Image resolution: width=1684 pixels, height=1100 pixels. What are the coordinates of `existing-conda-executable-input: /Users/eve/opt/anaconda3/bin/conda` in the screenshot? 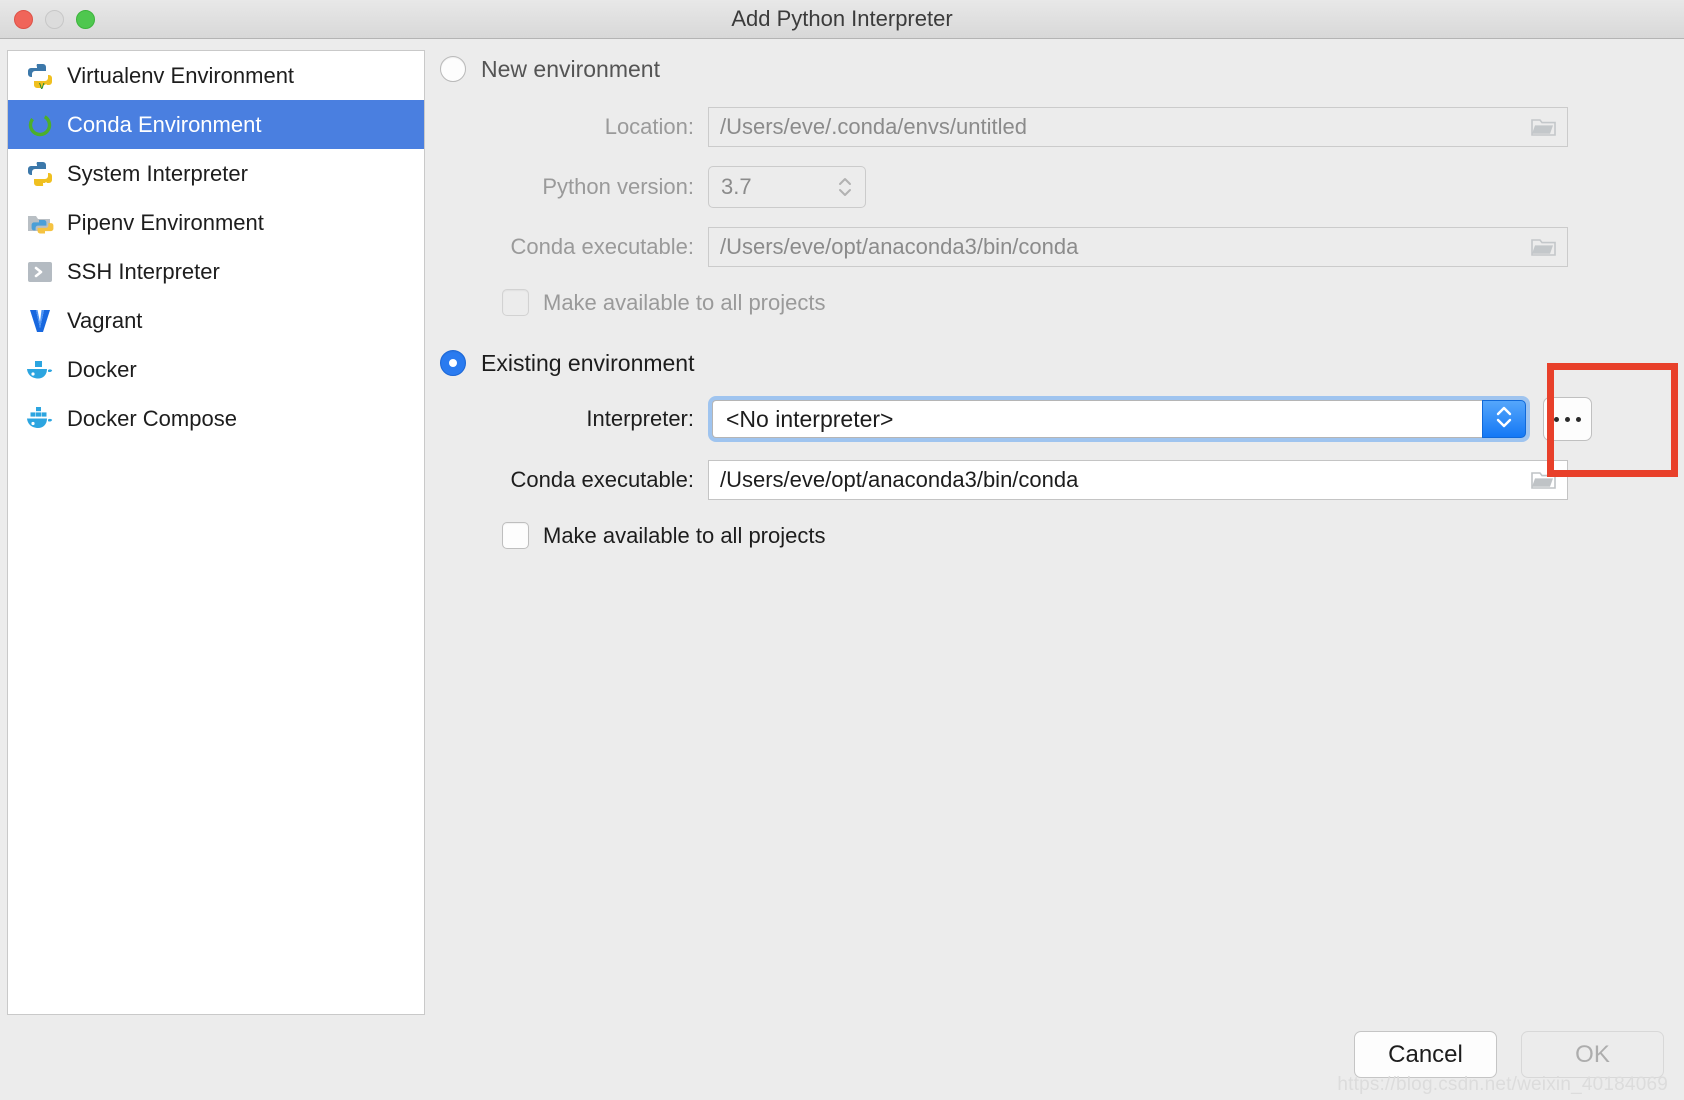 It's located at (1138, 480).